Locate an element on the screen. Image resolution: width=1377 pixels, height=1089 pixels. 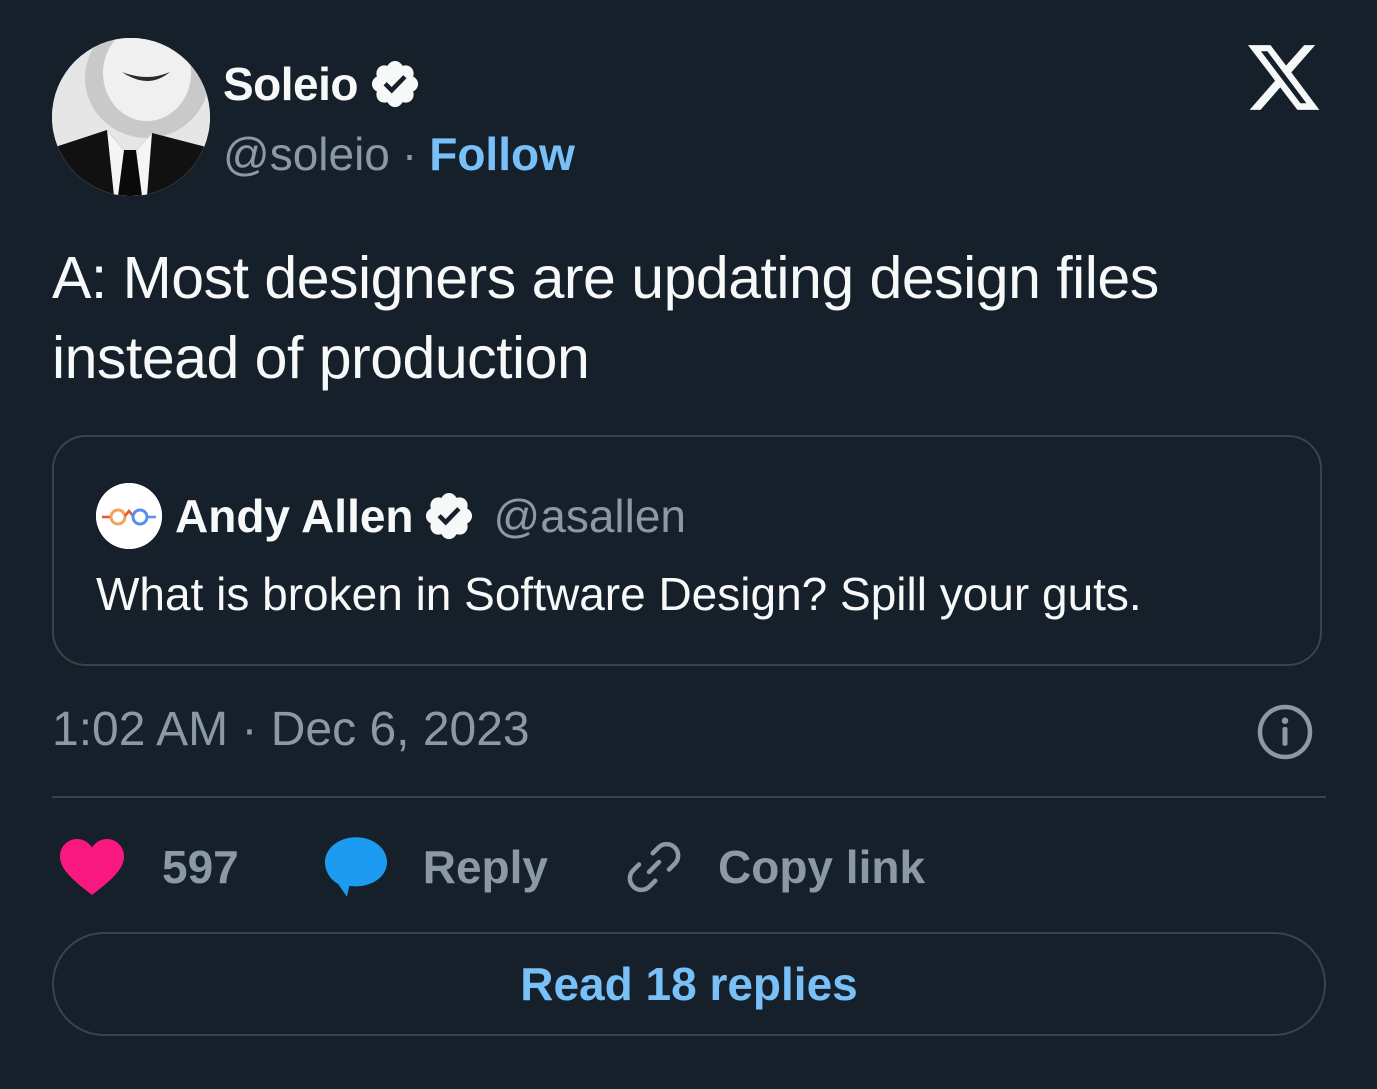
follow-button: Follow is located at coordinates (502, 154).